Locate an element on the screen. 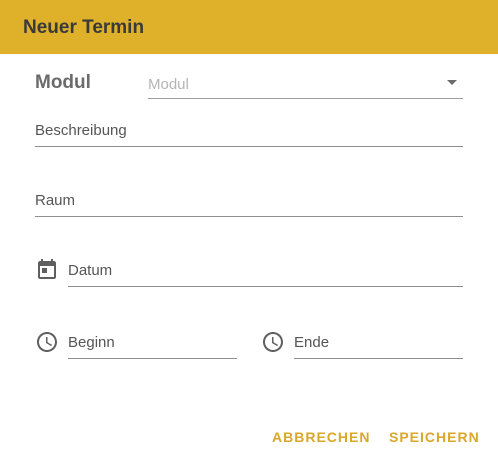 This screenshot has height=462, width=498. ende-field: Ende is located at coordinates (378, 343).